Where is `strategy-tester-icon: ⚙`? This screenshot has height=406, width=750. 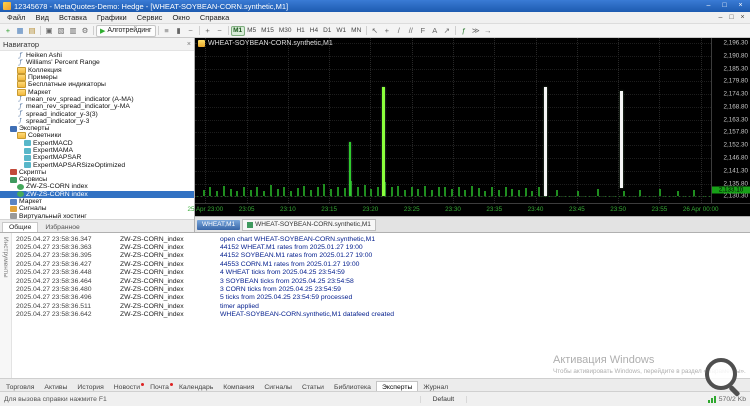
strategy-tester-icon: ⚙ is located at coordinates (85, 30).